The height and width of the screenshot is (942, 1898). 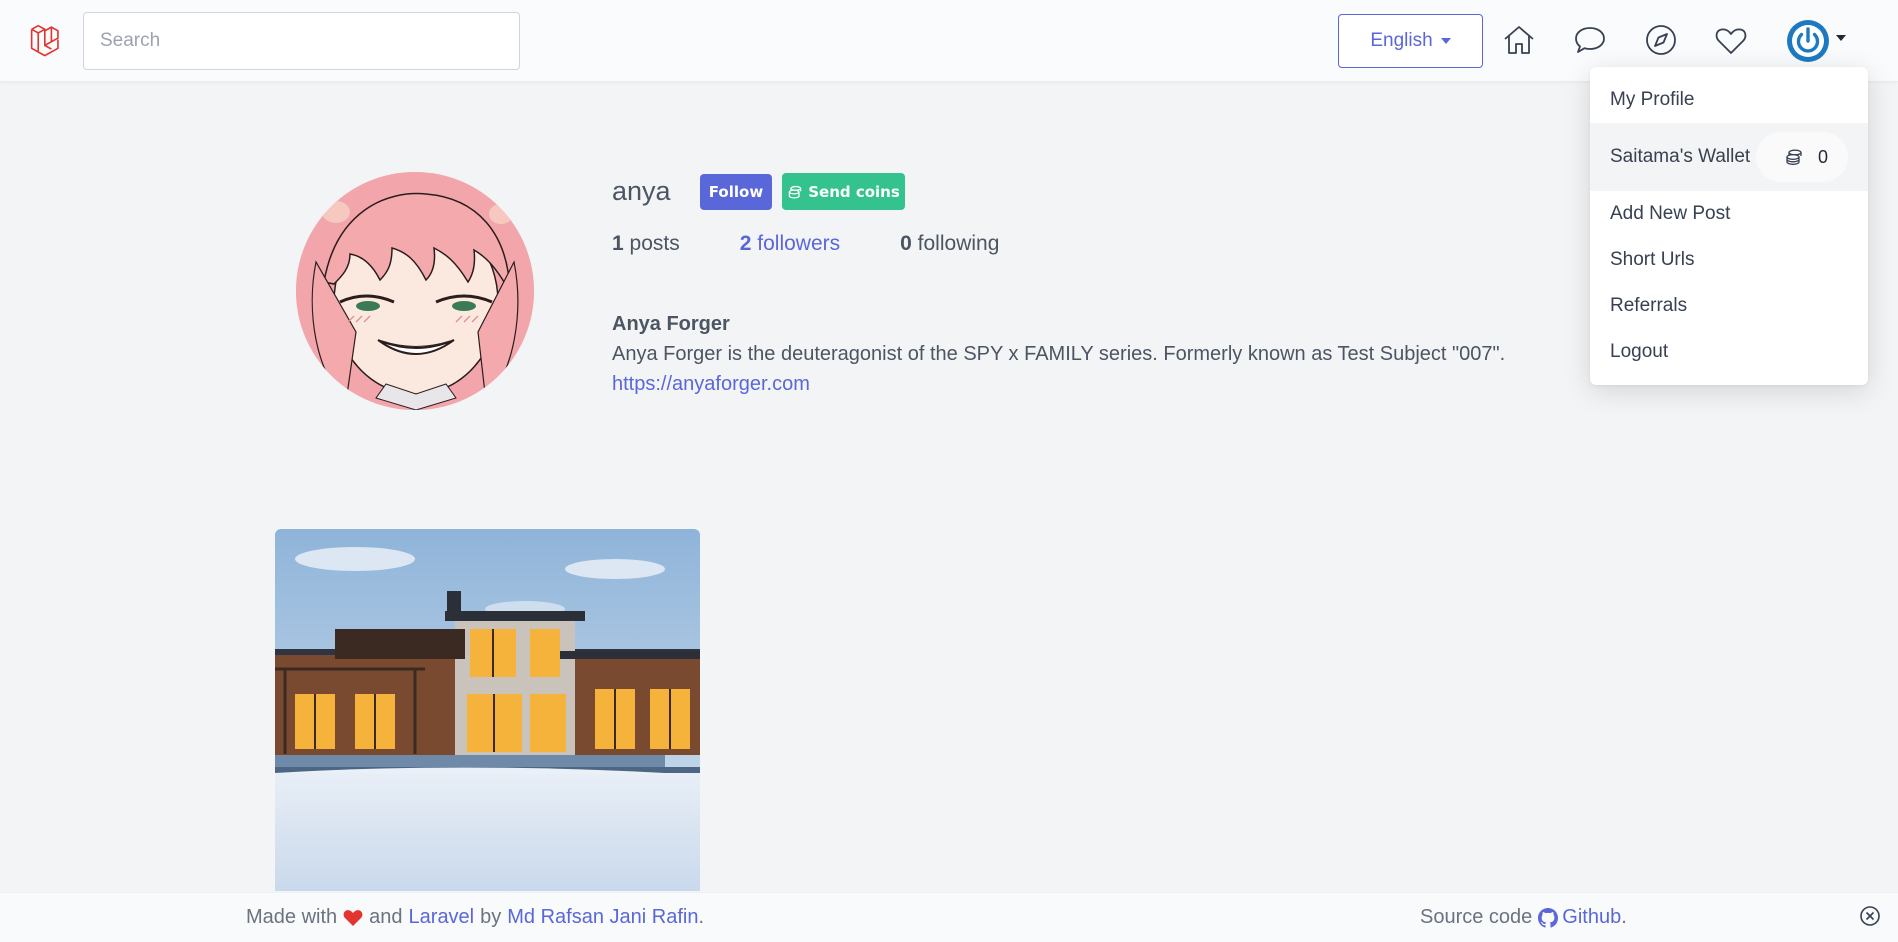 What do you see at coordinates (1652, 259) in the screenshot?
I see `menu-item-label: Short Urls` at bounding box center [1652, 259].